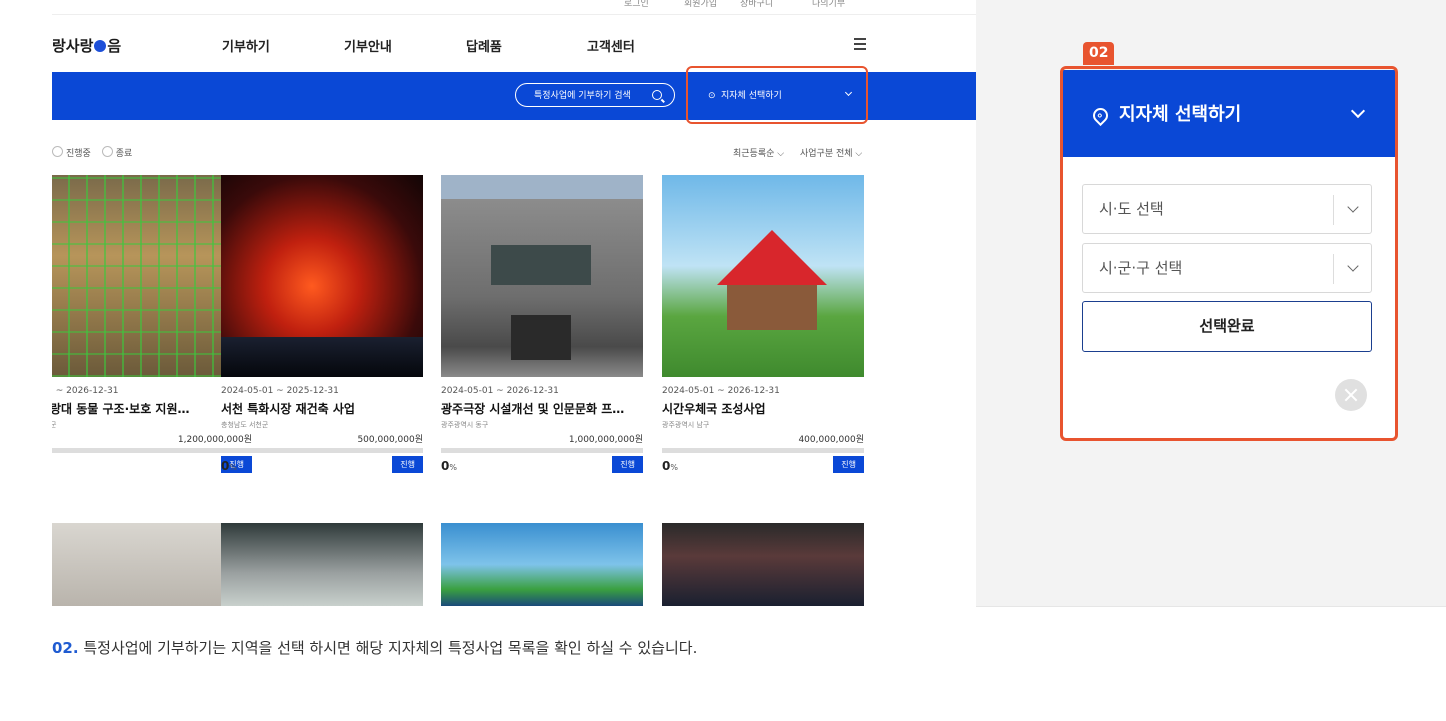  What do you see at coordinates (116, 152) in the screenshot?
I see `filter-ended: 종료` at bounding box center [116, 152].